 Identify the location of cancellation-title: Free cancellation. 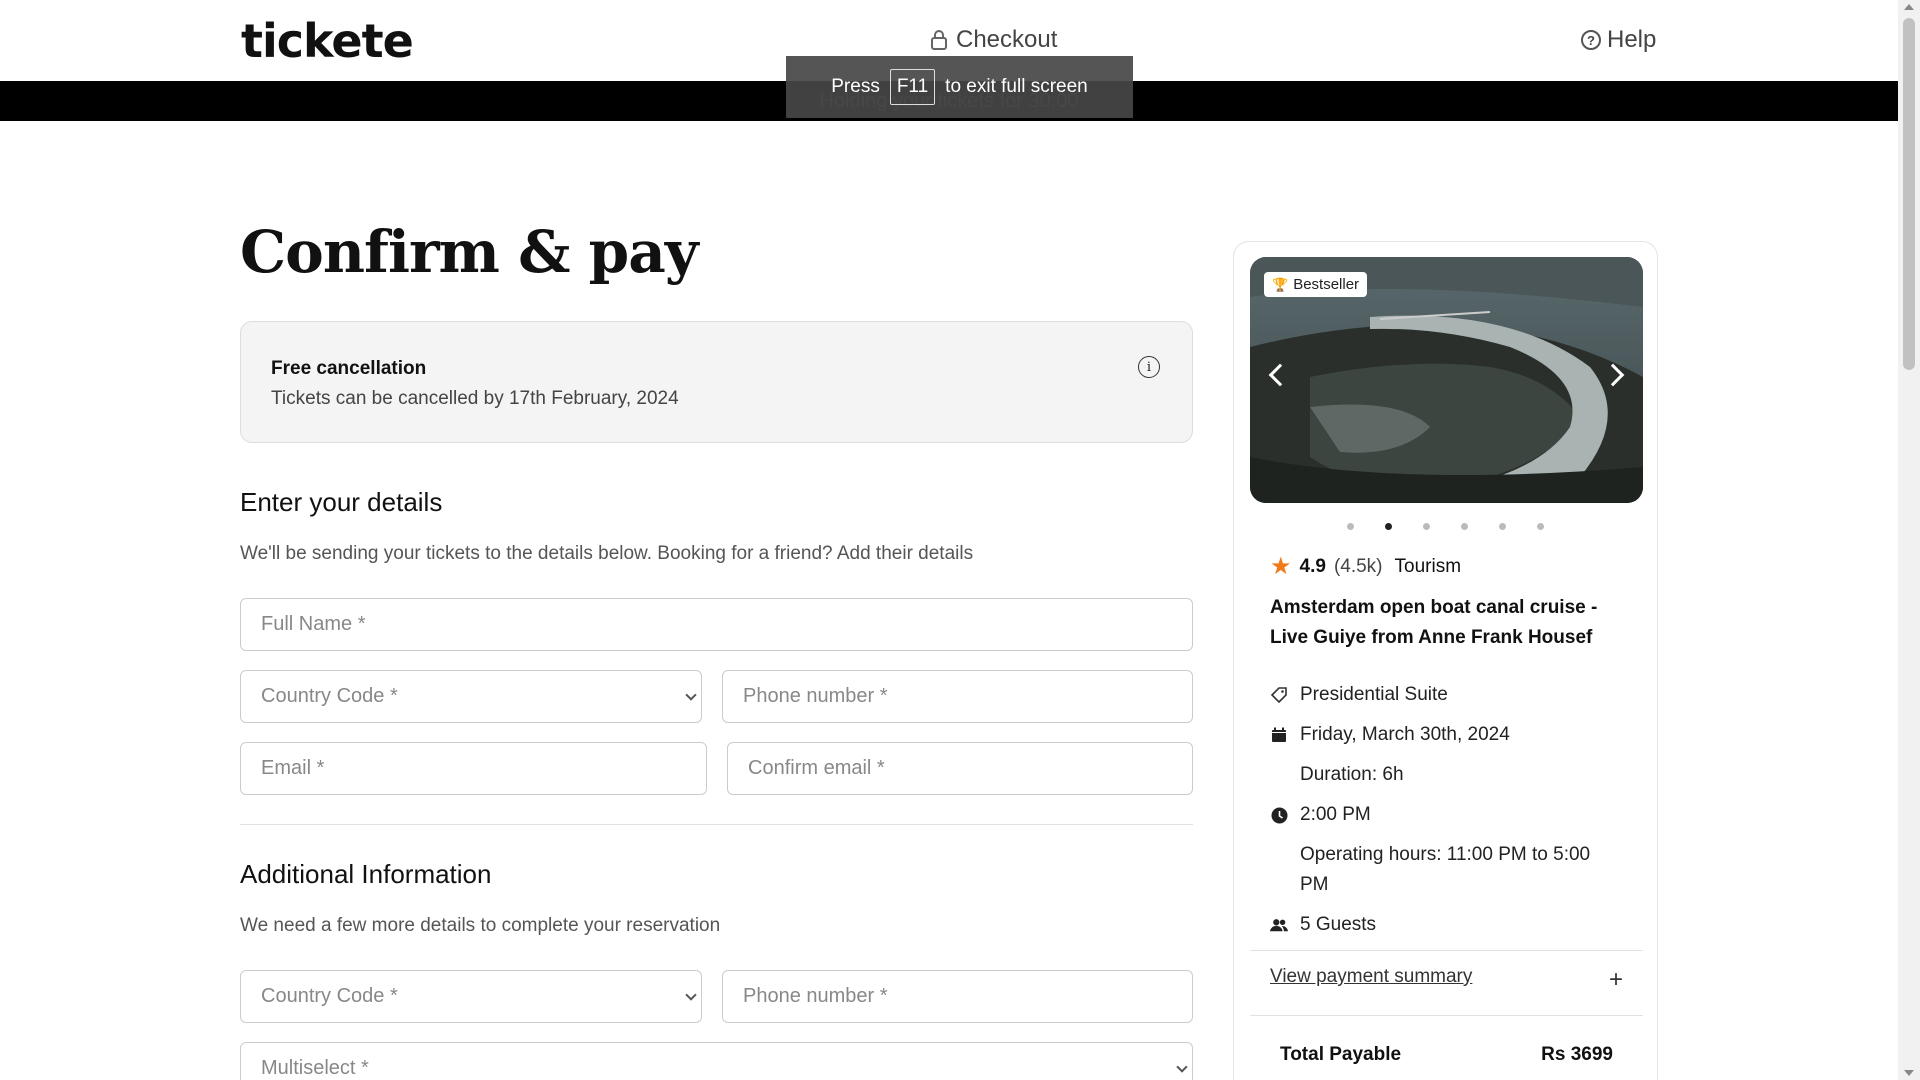
(349, 368).